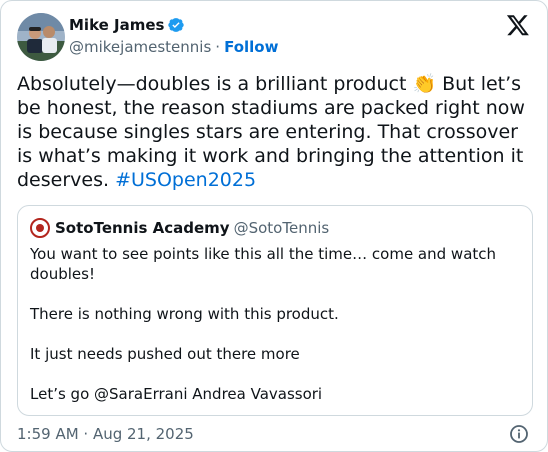  Describe the element at coordinates (142, 228) in the screenshot. I see `quoted-author-name: SotoTennis Academy` at that location.